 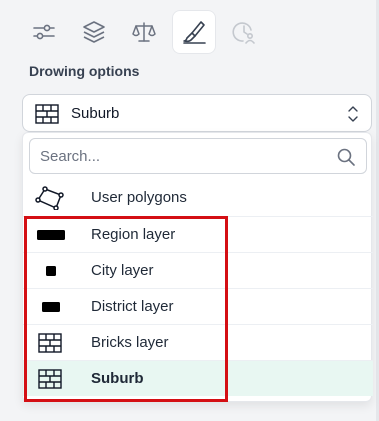 I want to click on drawing-brush-icon, so click(x=194, y=32).